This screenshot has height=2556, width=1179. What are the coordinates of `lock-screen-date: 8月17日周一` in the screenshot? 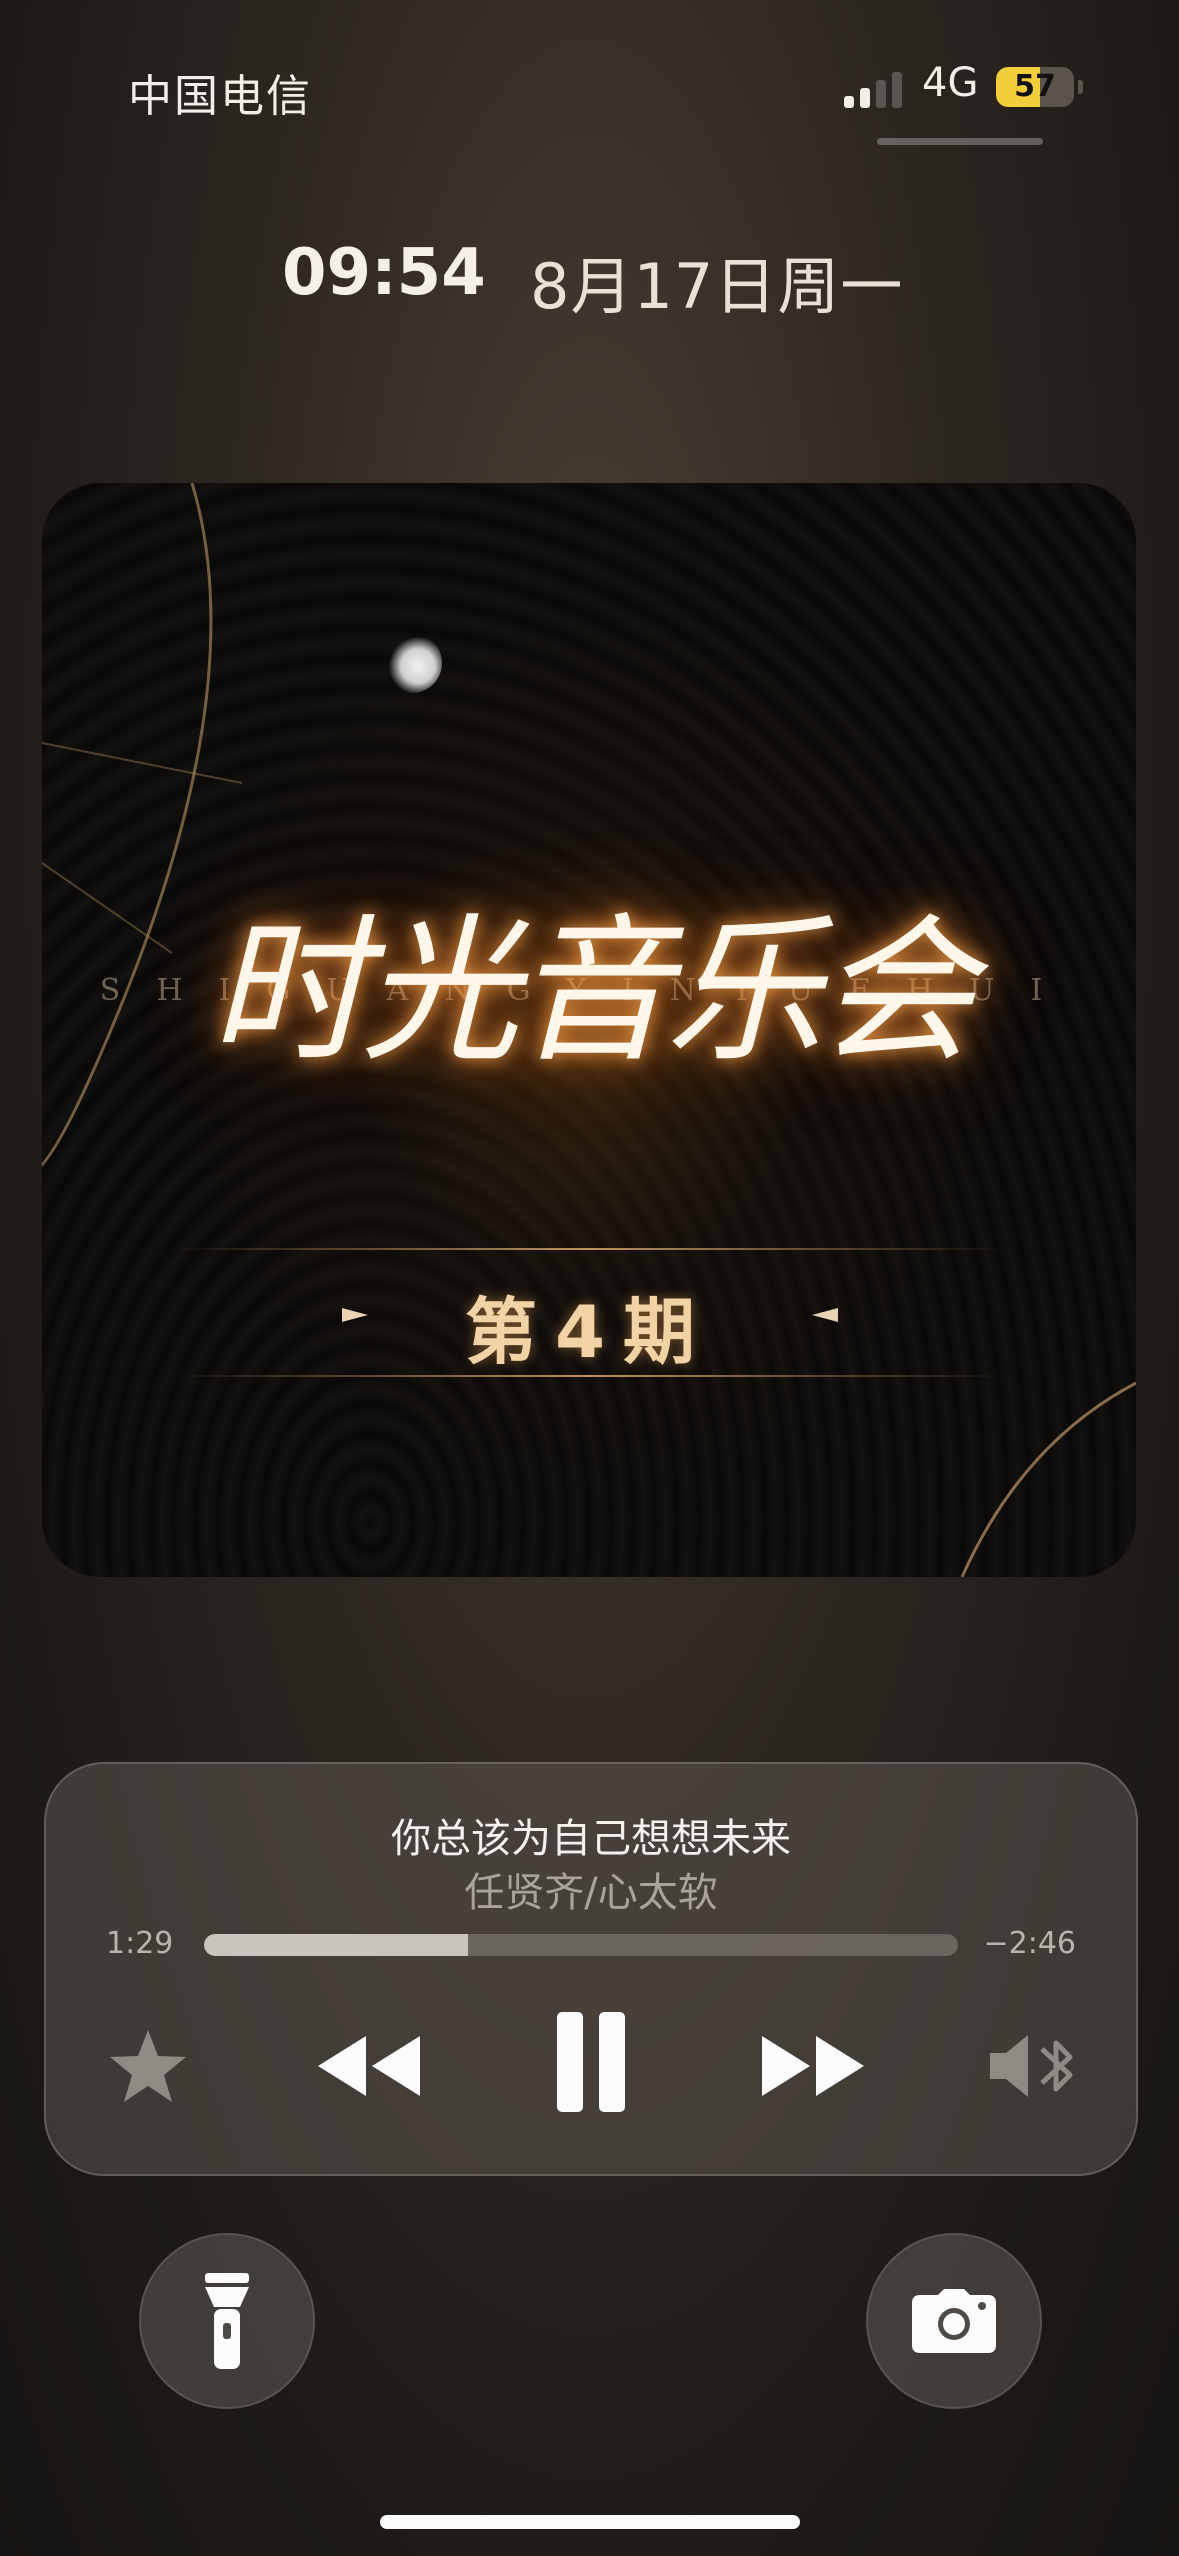 It's located at (717, 286).